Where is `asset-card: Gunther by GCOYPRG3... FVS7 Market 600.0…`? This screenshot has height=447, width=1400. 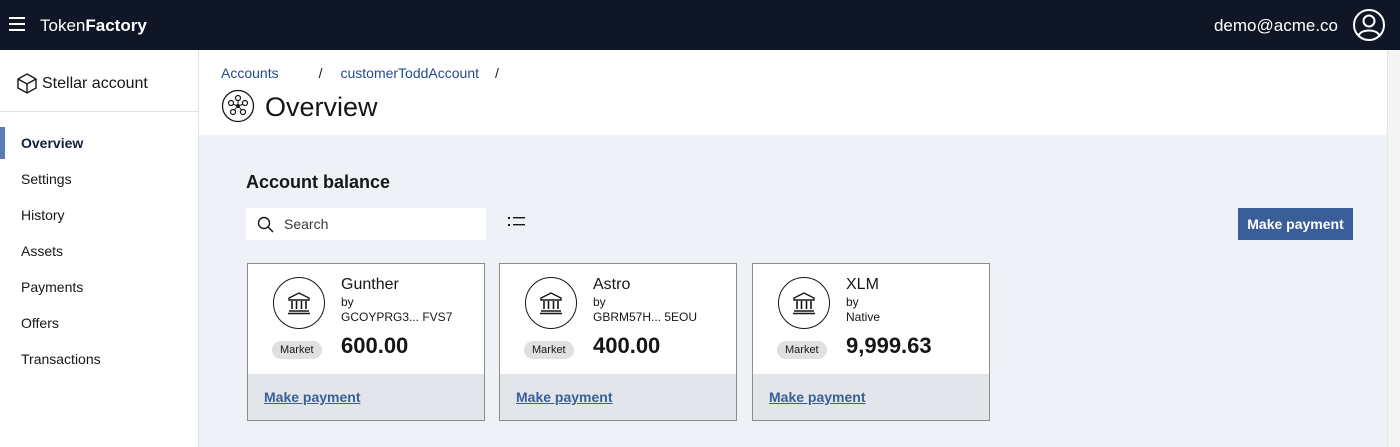 asset-card: Gunther by GCOYPRG3... FVS7 Market 600.0… is located at coordinates (366, 342).